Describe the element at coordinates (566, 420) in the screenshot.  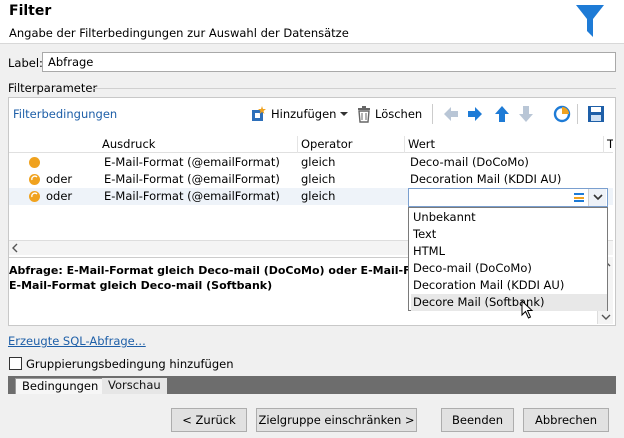
I see `cancel-button: Abbrechen` at that location.